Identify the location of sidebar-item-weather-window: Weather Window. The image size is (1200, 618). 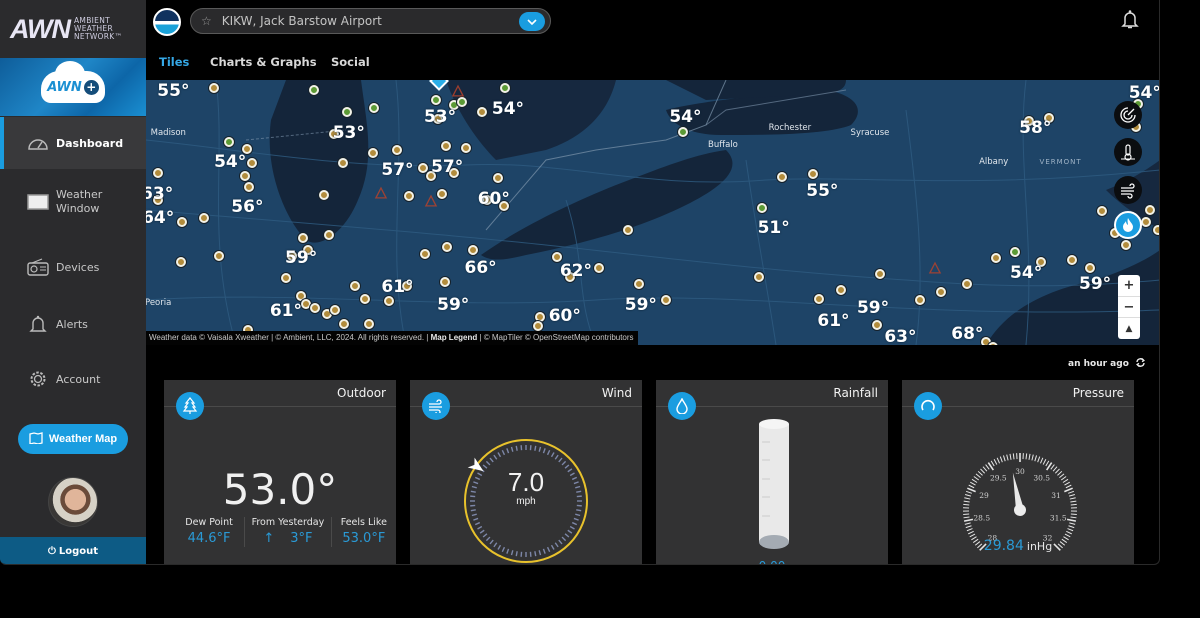
(73, 202).